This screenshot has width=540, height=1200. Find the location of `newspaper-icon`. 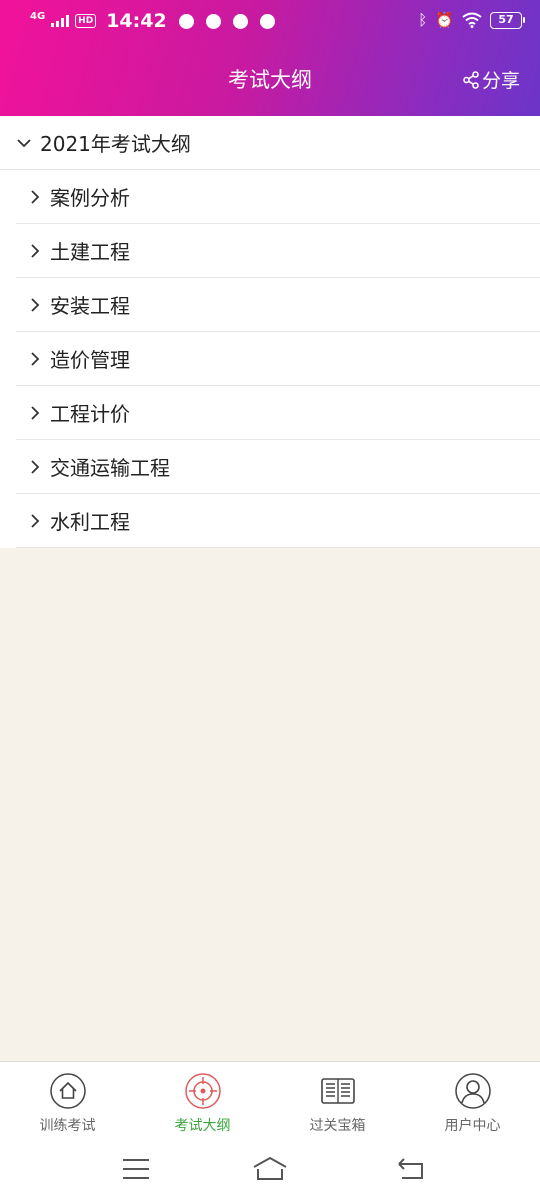

newspaper-icon is located at coordinates (337, 1091).